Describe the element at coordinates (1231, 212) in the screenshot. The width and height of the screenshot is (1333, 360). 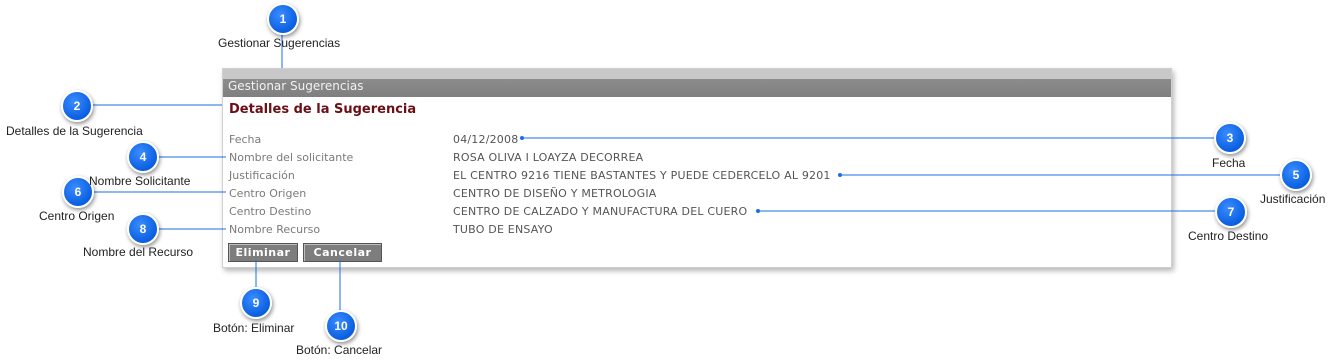
I see `callout-badge-7: 7` at that location.